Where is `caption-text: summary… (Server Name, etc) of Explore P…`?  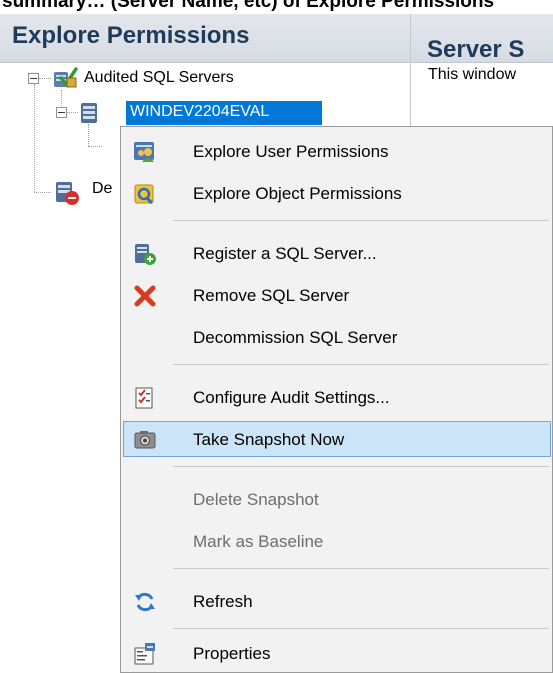
caption-text: summary… (Server Name, etc) of Explore P… is located at coordinates (248, 6).